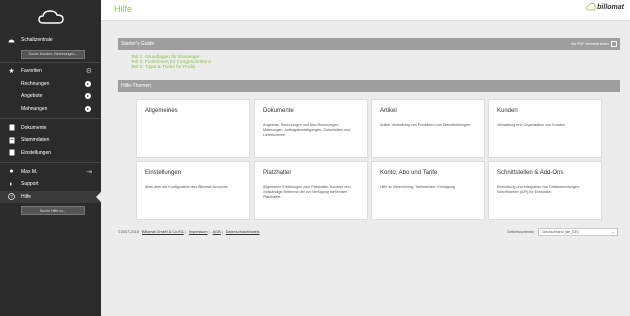 Image resolution: width=630 pixels, height=316 pixels. I want to click on sidebar-item-user: ● Max M. ⇥, so click(50, 172).